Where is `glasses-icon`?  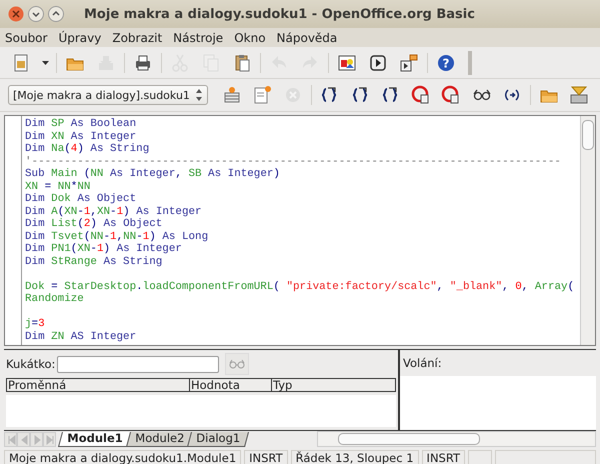
glasses-icon is located at coordinates (237, 364).